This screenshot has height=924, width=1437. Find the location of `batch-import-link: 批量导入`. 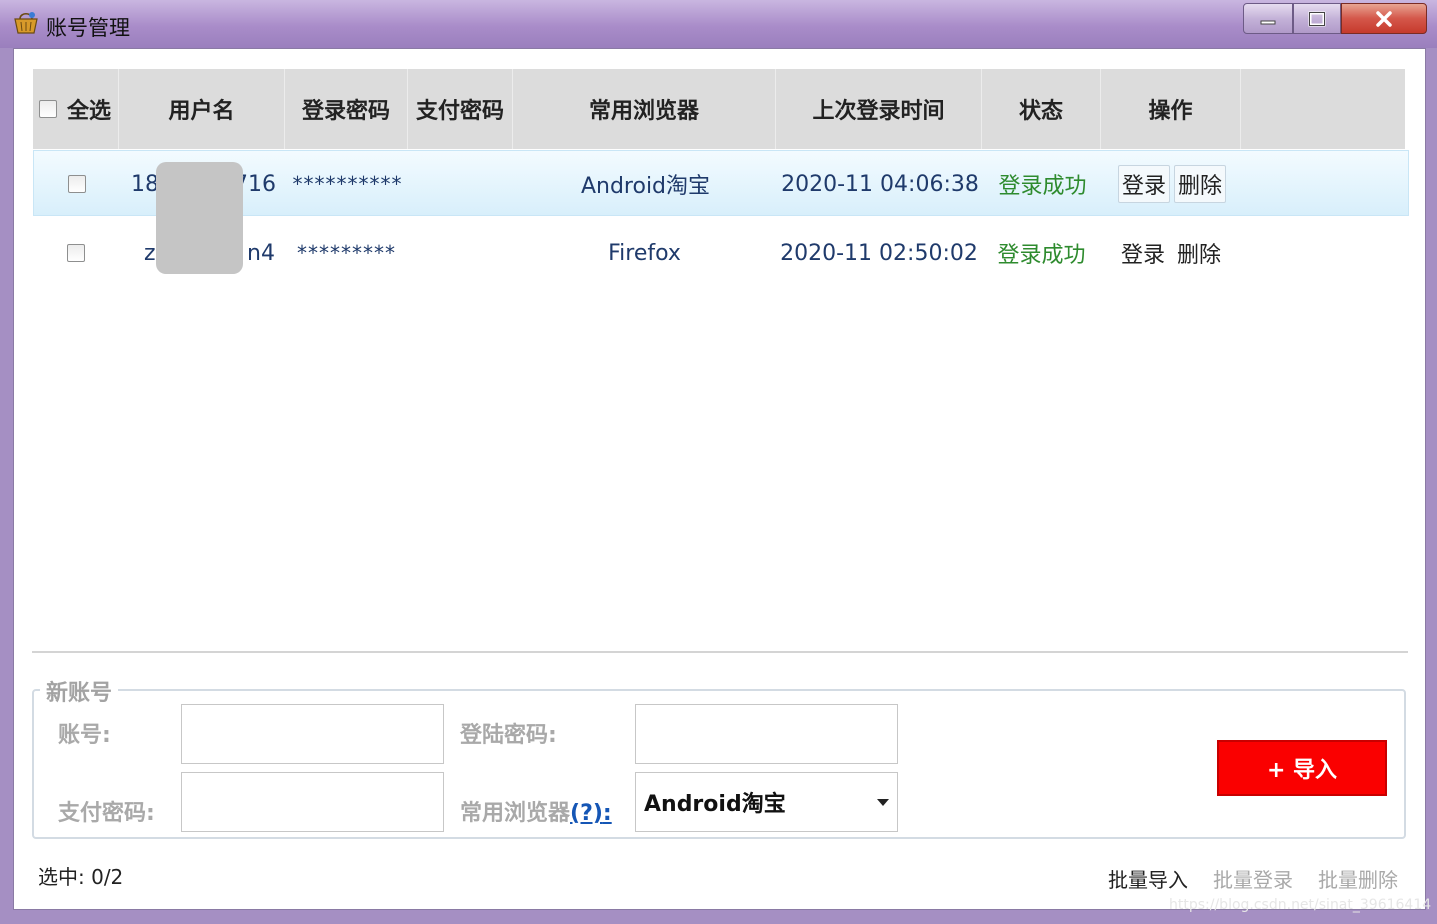

batch-import-link: 批量导入 is located at coordinates (1148, 878).